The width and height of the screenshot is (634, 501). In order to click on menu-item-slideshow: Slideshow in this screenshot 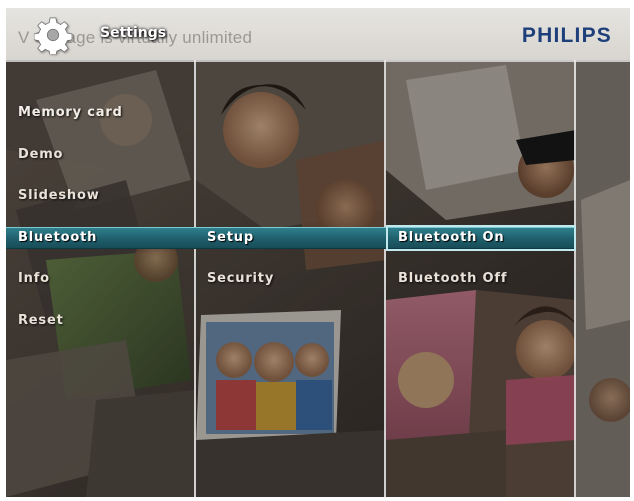, I will do `click(59, 195)`.